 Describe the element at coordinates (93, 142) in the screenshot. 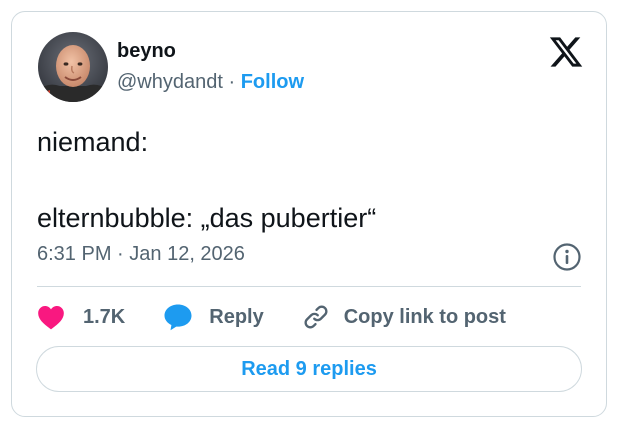

I see `tweet-line: niemand:` at that location.